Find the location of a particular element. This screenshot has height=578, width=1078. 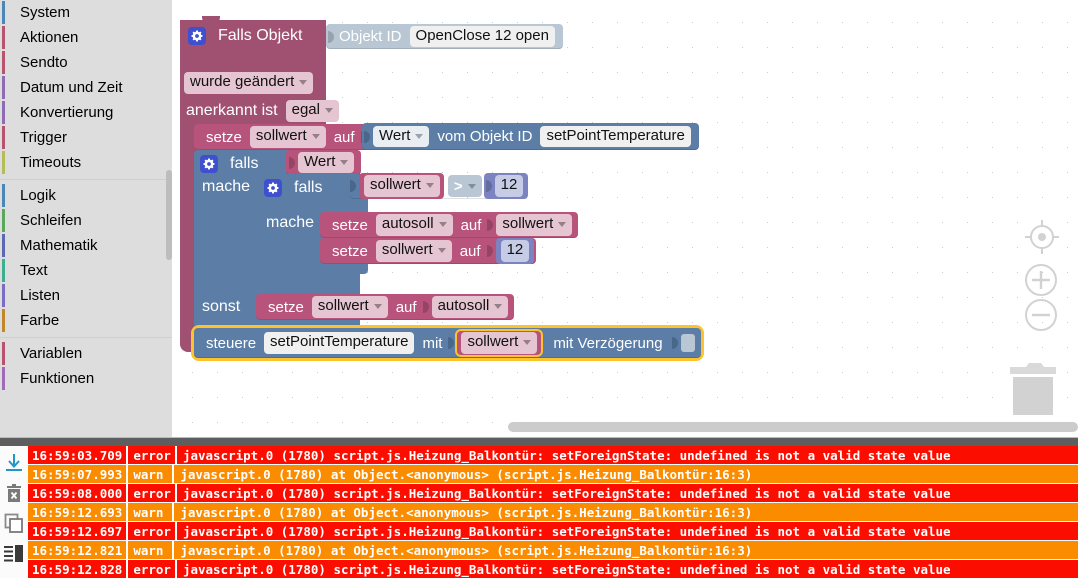

toolbox-category-schleifen: Schleifen is located at coordinates (86, 220).